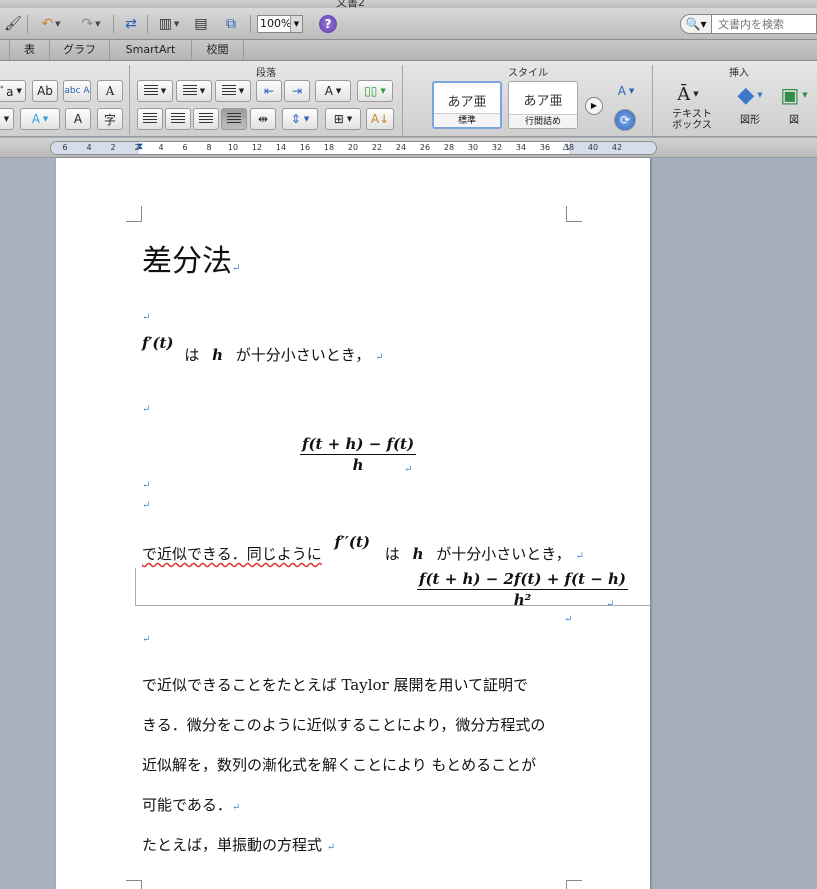 This screenshot has width=817, height=889. I want to click on body-line-5: たとえば，単振動の方程式 ↵, so click(238, 844).